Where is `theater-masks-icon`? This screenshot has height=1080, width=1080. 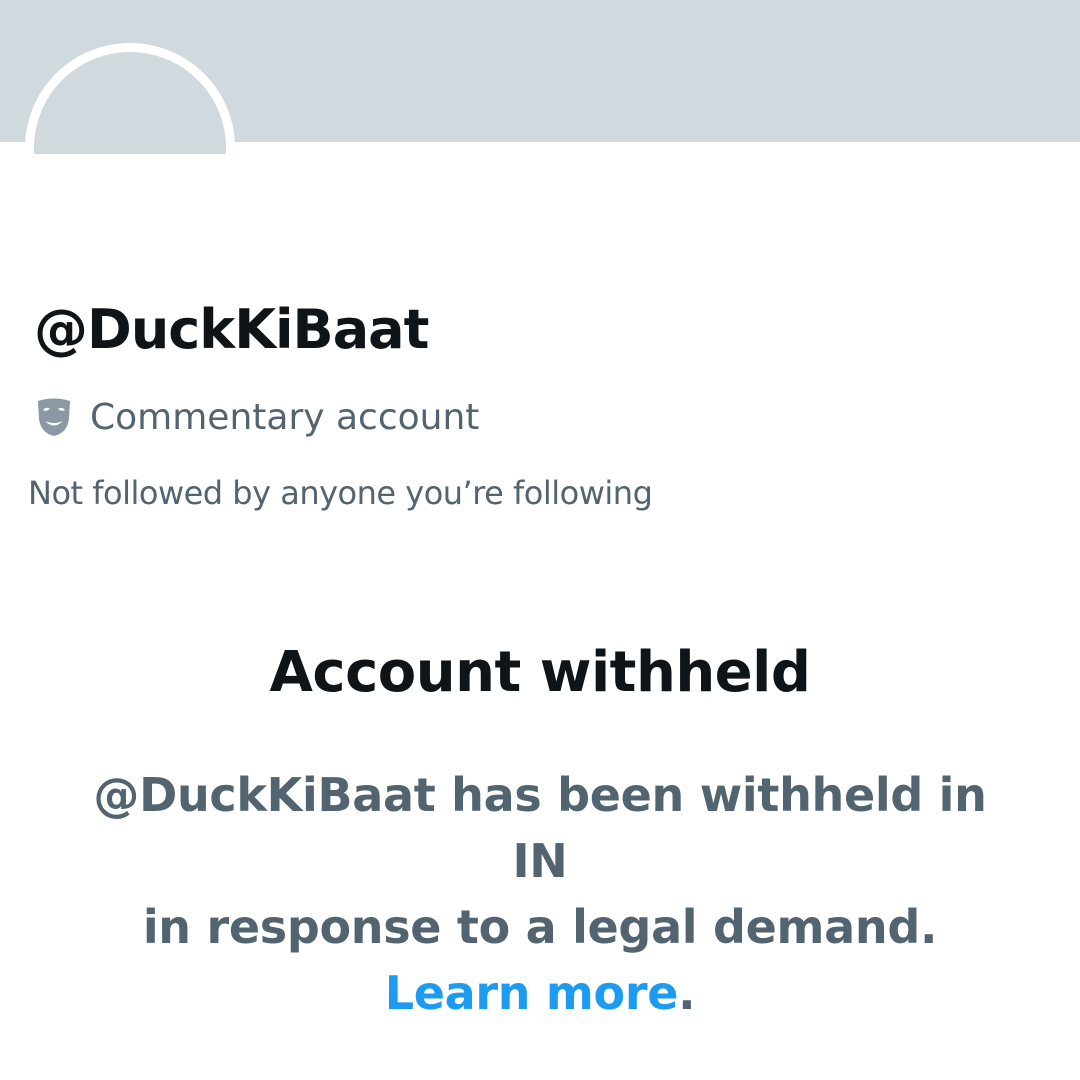 theater-masks-icon is located at coordinates (54, 417).